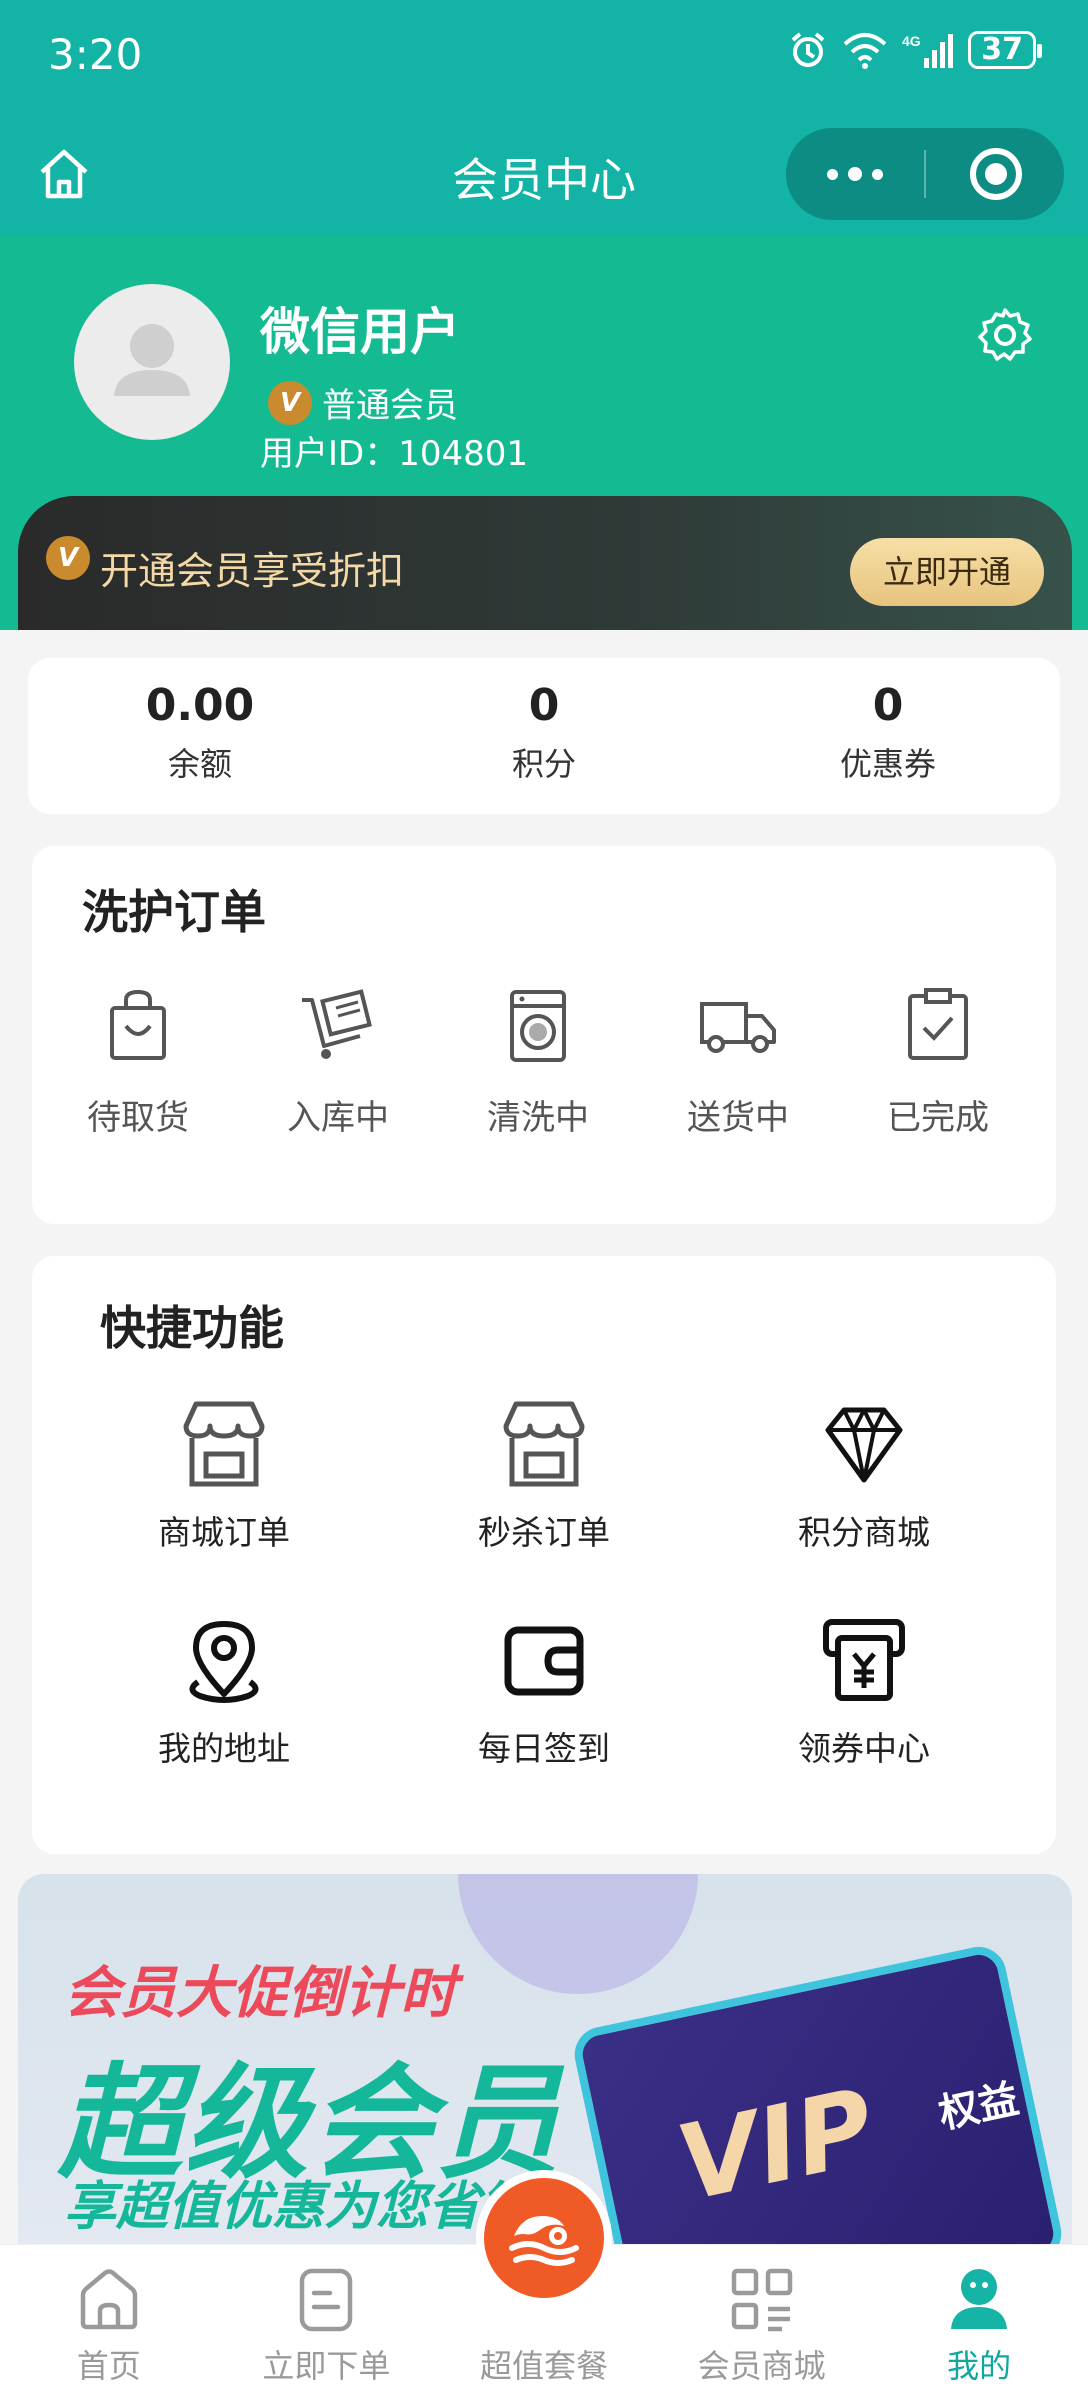  What do you see at coordinates (192, 1328) in the screenshot?
I see `section-title: 快捷功能` at bounding box center [192, 1328].